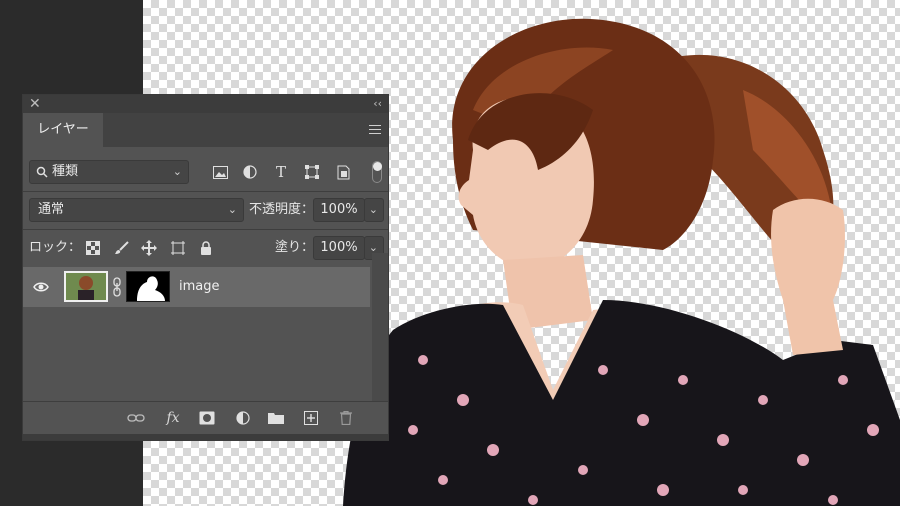  What do you see at coordinates (343, 172) in the screenshot?
I see `smart-object-filter-icon` at bounding box center [343, 172].